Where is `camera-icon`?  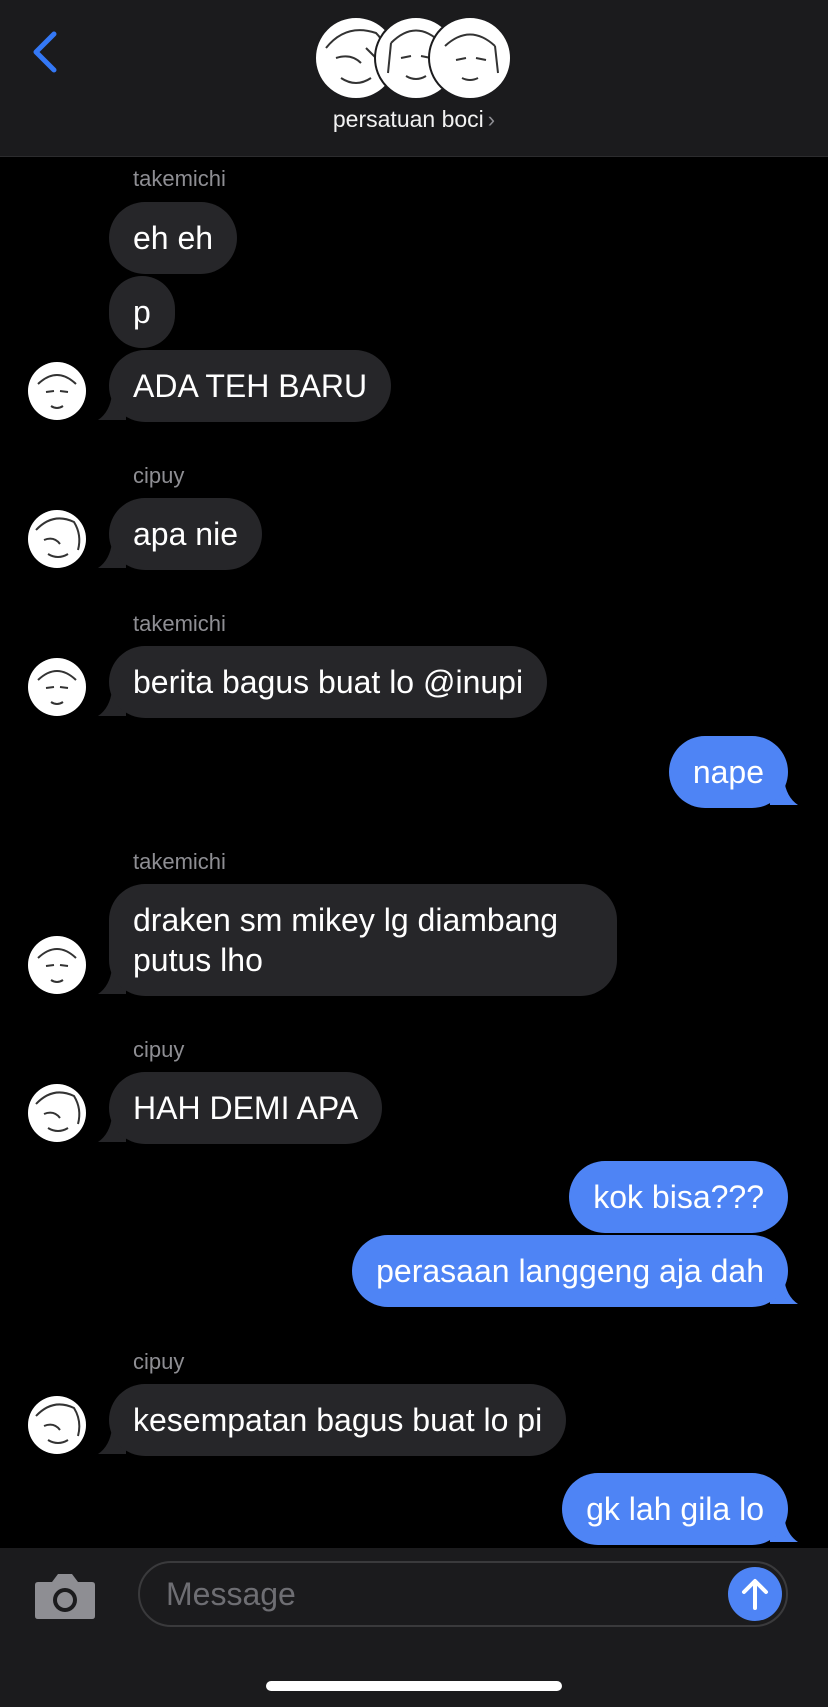 camera-icon is located at coordinates (65, 1596).